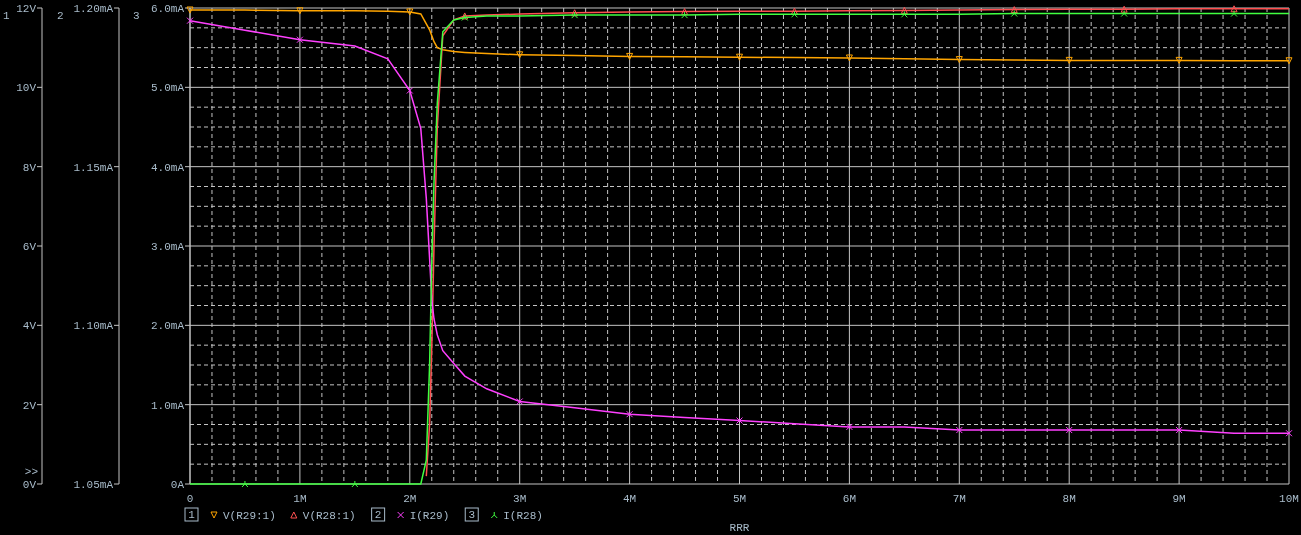 This screenshot has height=535, width=1301. What do you see at coordinates (177, 485) in the screenshot?
I see `axis-tick-label: 0A` at bounding box center [177, 485].